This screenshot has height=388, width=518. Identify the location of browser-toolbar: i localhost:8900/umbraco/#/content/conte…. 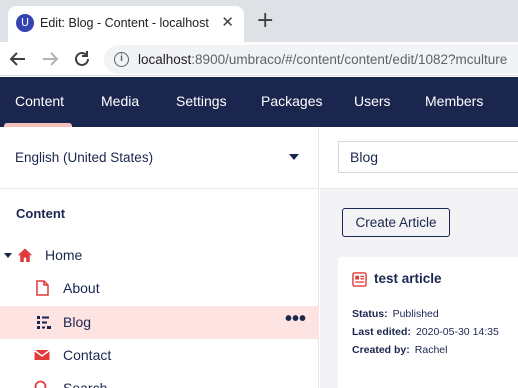
(259, 59).